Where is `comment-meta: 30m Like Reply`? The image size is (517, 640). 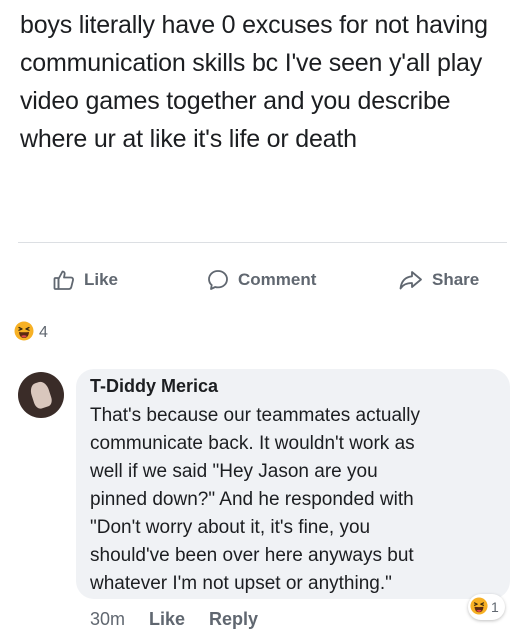
comment-meta: 30m Like Reply is located at coordinates (174, 619).